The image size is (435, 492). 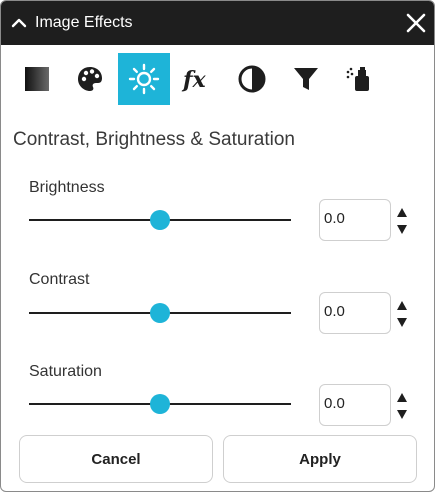 I want to click on saturation-slider-thumb, so click(x=160, y=404).